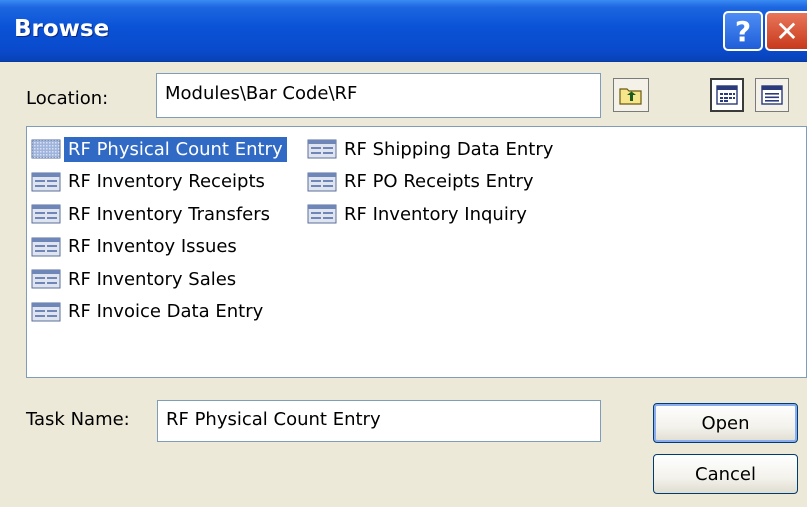  I want to click on list-view-icon, so click(727, 95).